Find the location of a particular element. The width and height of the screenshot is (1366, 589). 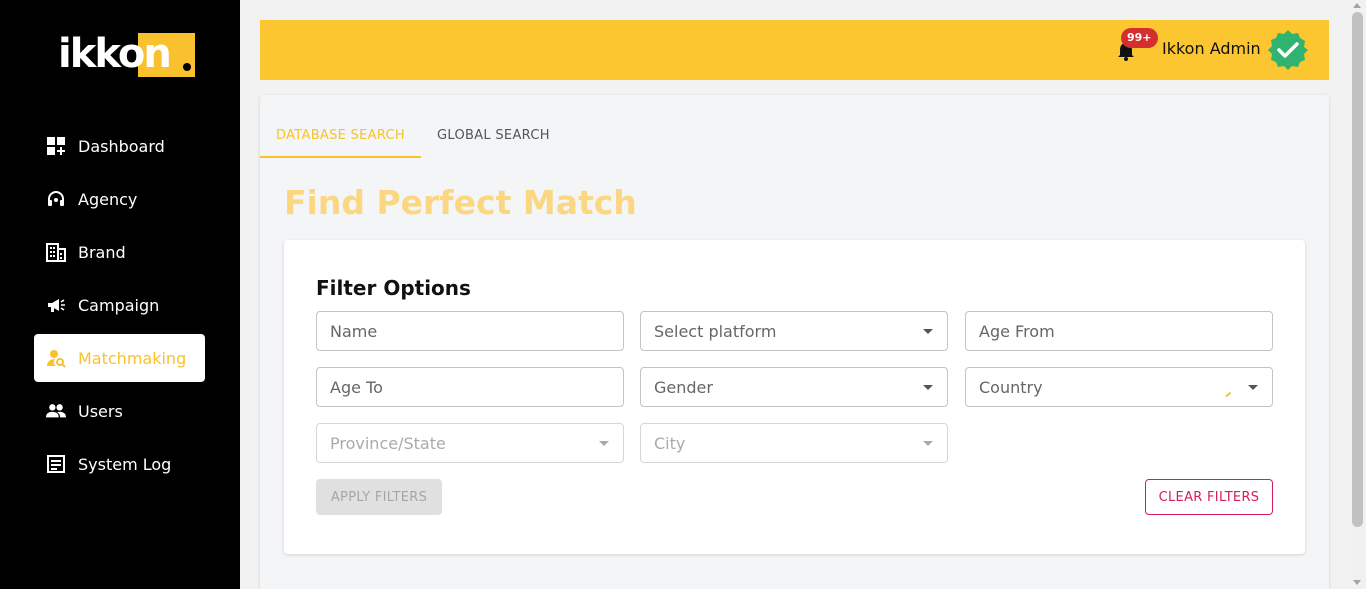

name-input: Name is located at coordinates (470, 331).